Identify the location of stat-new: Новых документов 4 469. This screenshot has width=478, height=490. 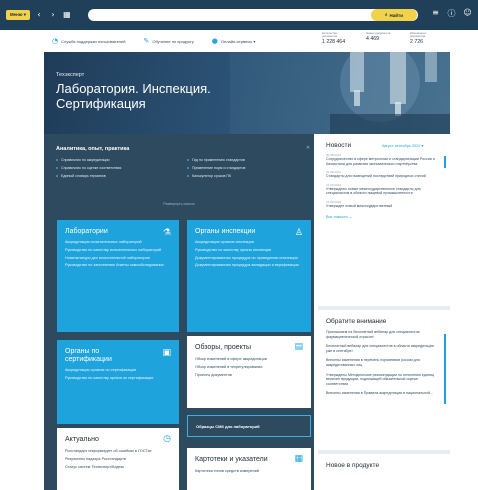
(381, 38).